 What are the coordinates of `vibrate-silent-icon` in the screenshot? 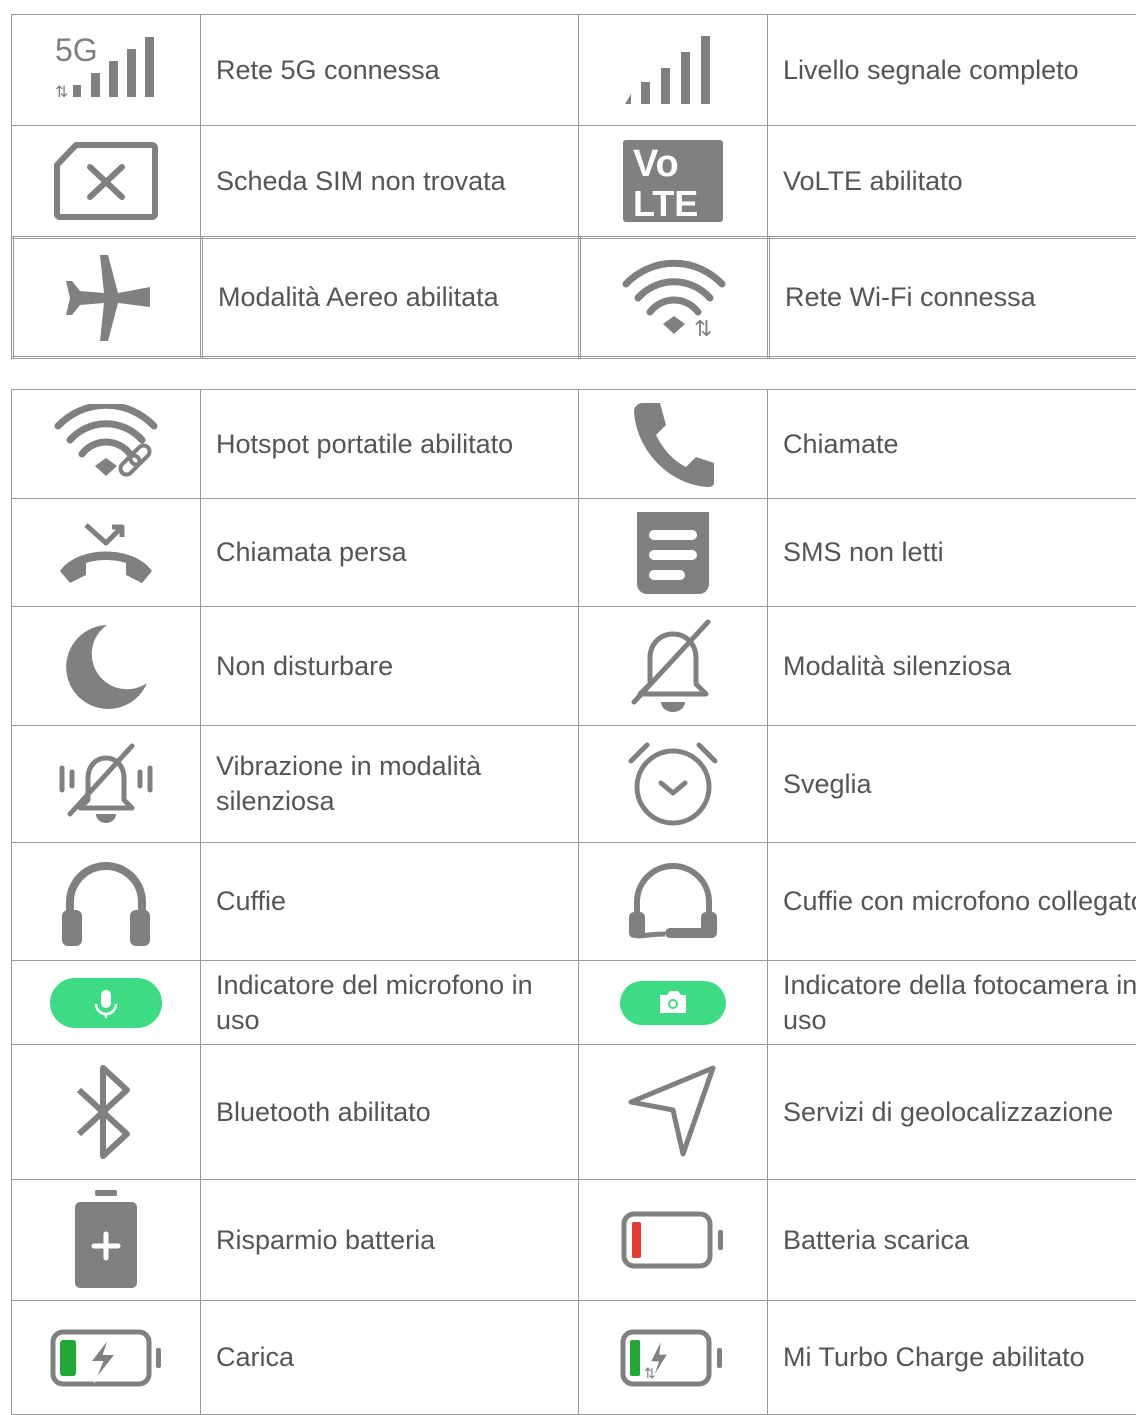 It's located at (106, 784).